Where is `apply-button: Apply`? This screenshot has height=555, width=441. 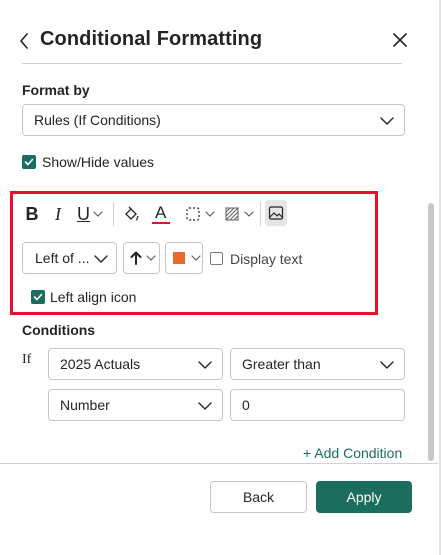
apply-button: Apply is located at coordinates (364, 497).